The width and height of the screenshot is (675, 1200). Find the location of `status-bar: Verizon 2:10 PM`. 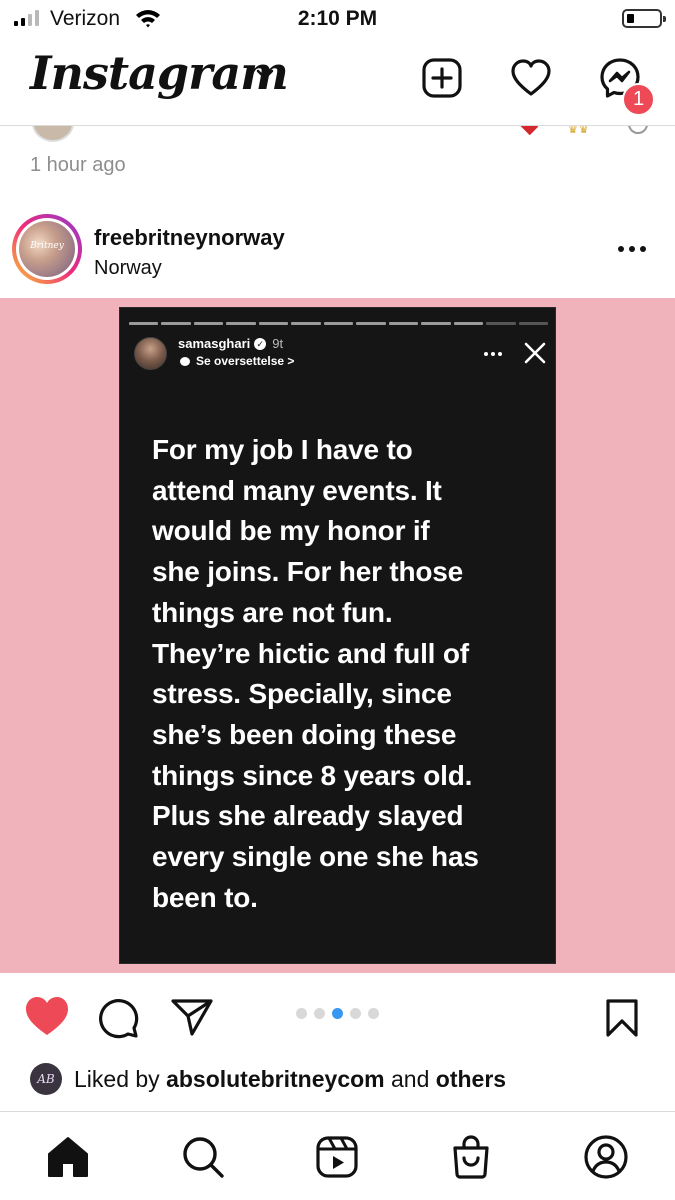

status-bar: Verizon 2:10 PM is located at coordinates (337, 20).